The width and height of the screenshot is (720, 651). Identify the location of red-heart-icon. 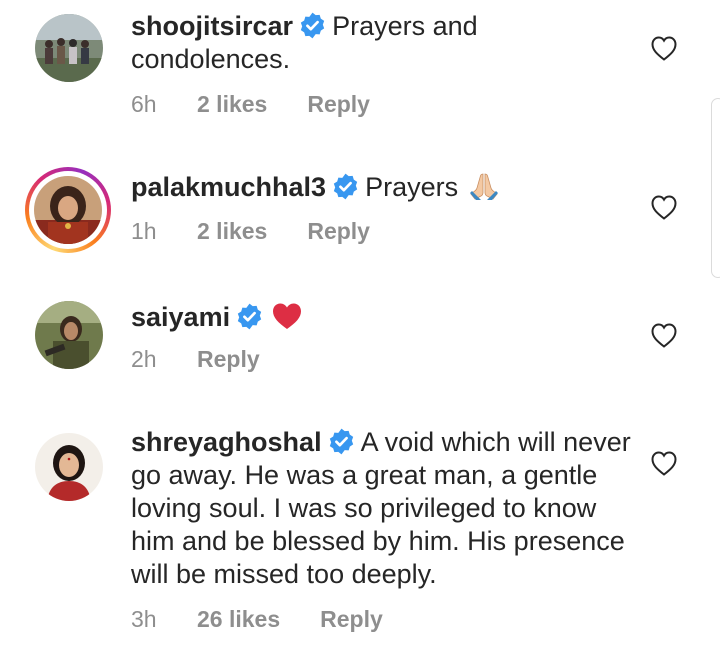
(287, 316).